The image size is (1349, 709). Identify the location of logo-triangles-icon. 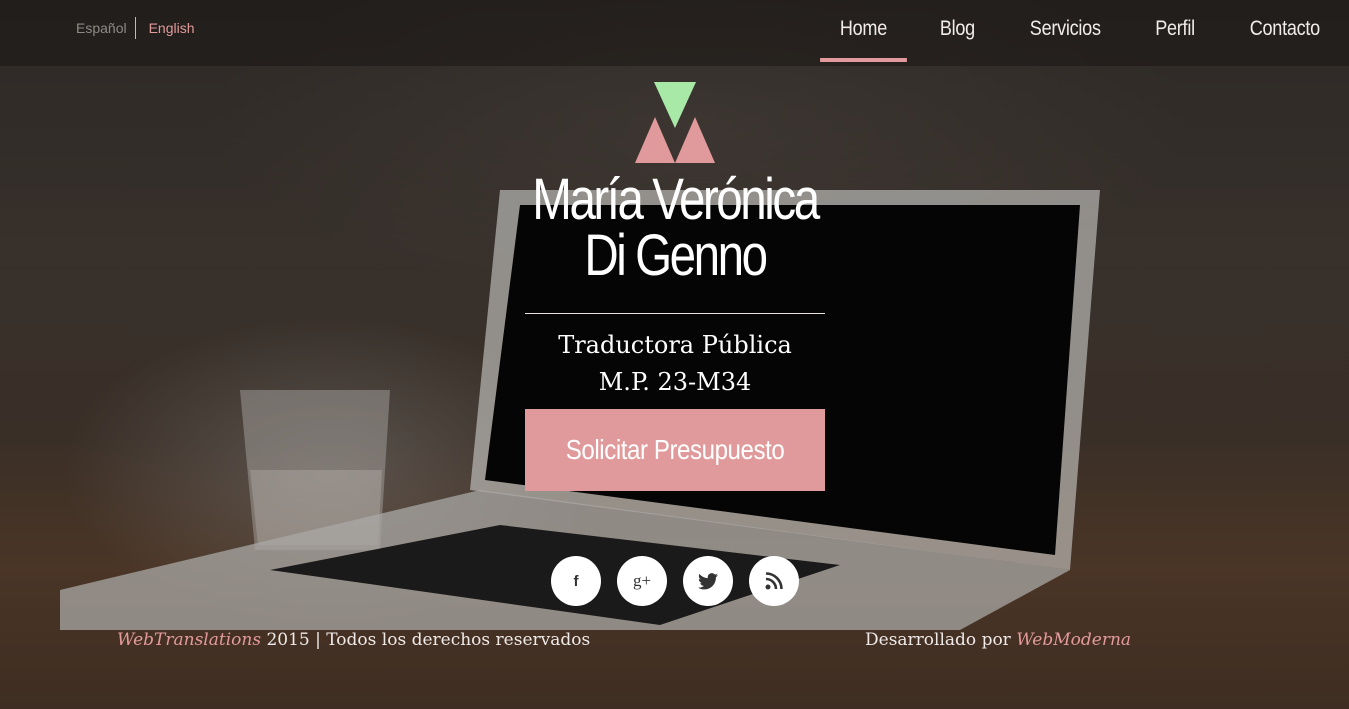
(675, 122).